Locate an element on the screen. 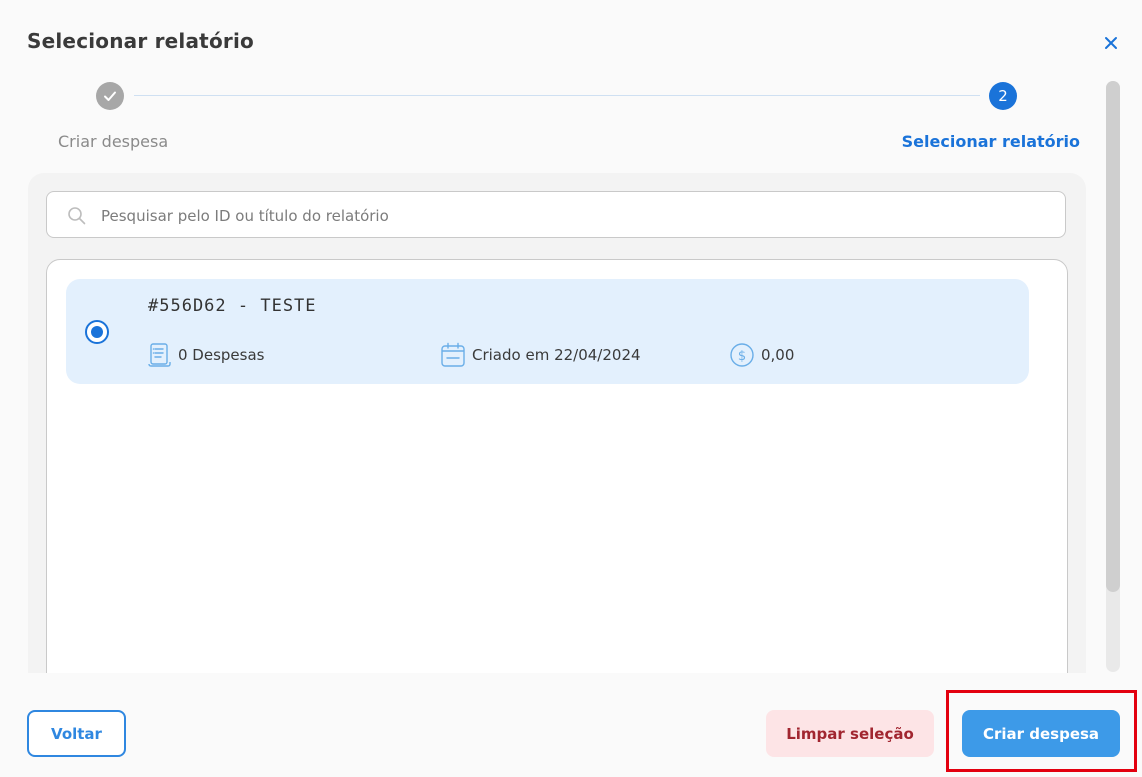  step-1-circle is located at coordinates (110, 96).